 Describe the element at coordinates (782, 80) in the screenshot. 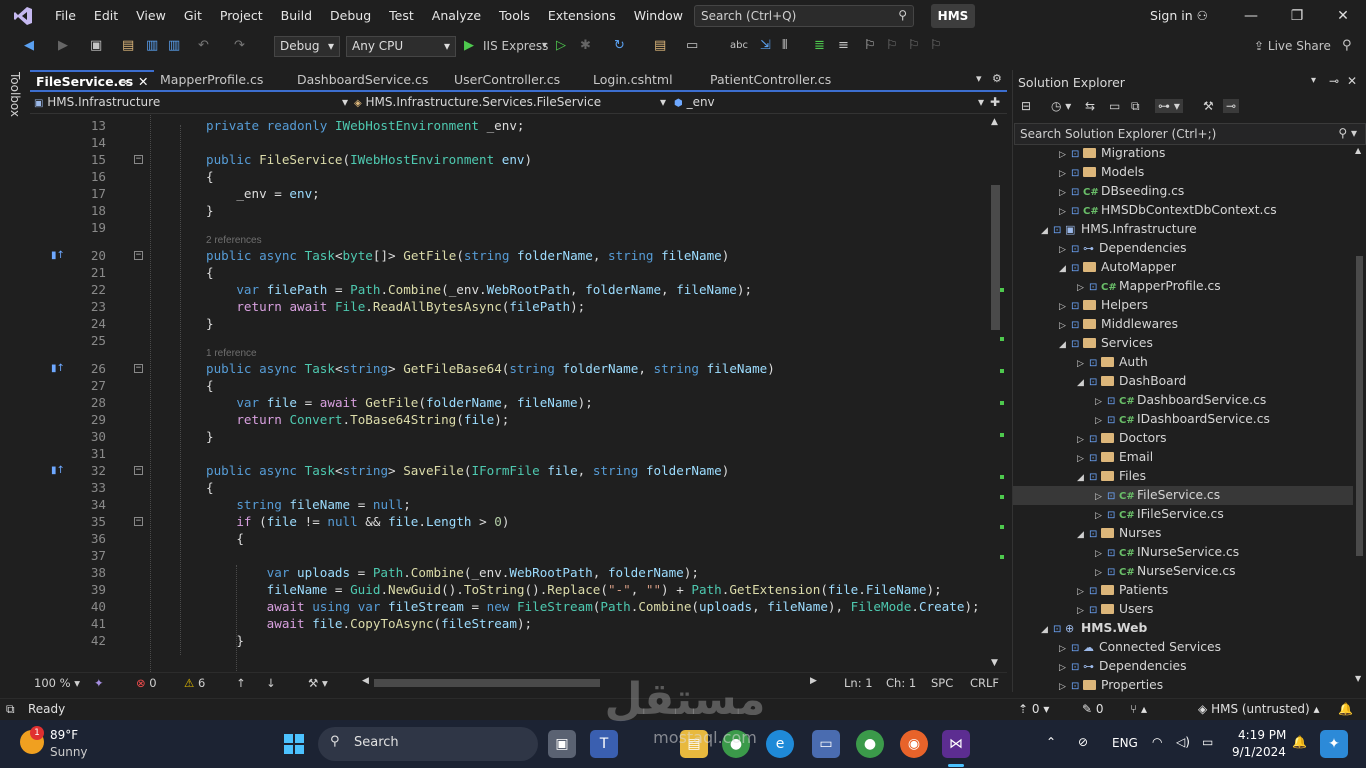

I see `tab-patientcontroller: PatientController.cs` at that location.